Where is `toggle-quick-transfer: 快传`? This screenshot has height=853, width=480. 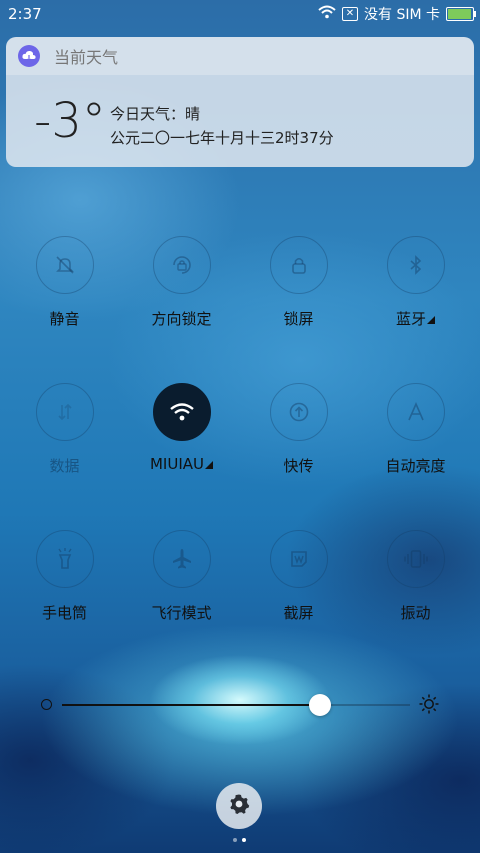 toggle-quick-transfer: 快传 is located at coordinates (298, 429).